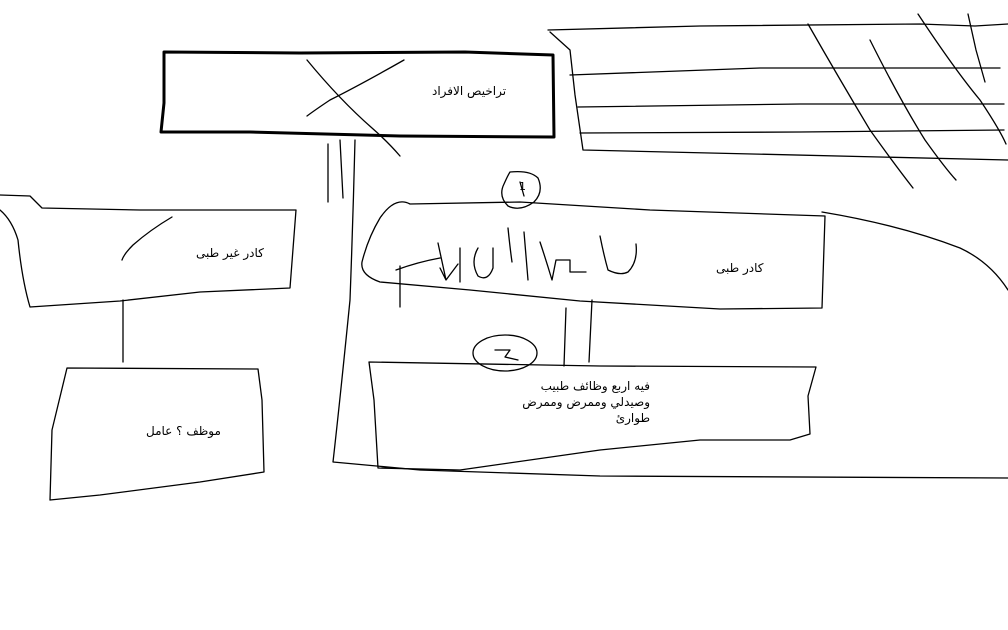 The height and width of the screenshot is (630, 1008). What do you see at coordinates (595, 386) in the screenshot?
I see `medical-roles-line-1: فيه اربع وظائف طبيب` at bounding box center [595, 386].